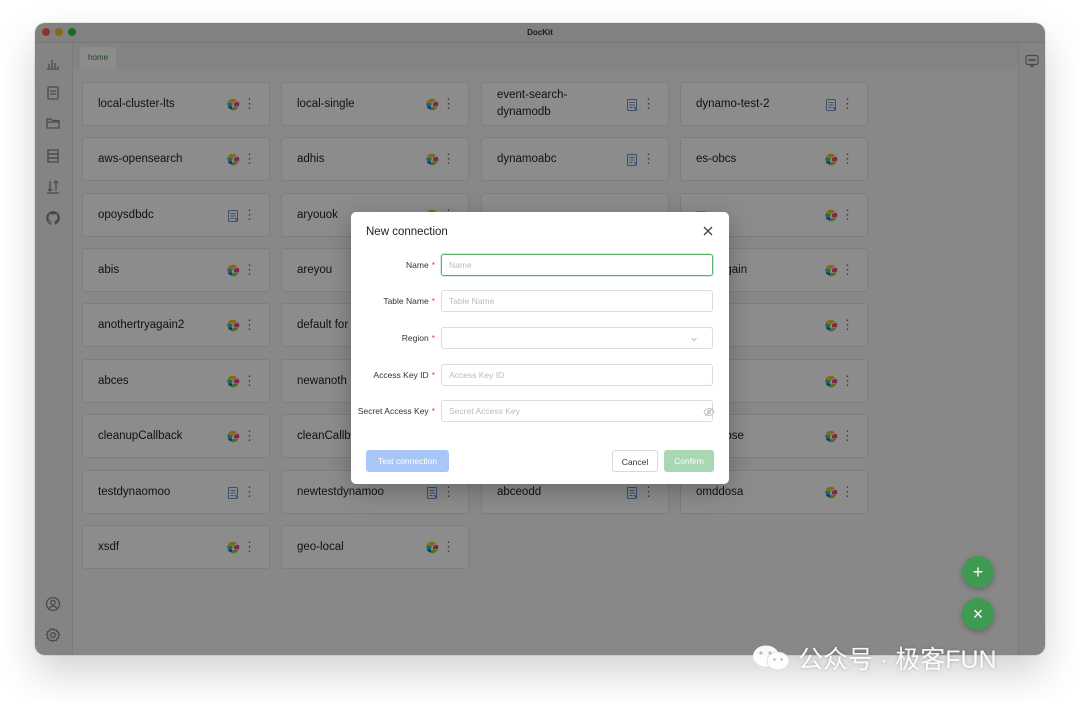 The image size is (1080, 701). Describe the element at coordinates (978, 614) in the screenshot. I see `close-fab-button: ×` at that location.